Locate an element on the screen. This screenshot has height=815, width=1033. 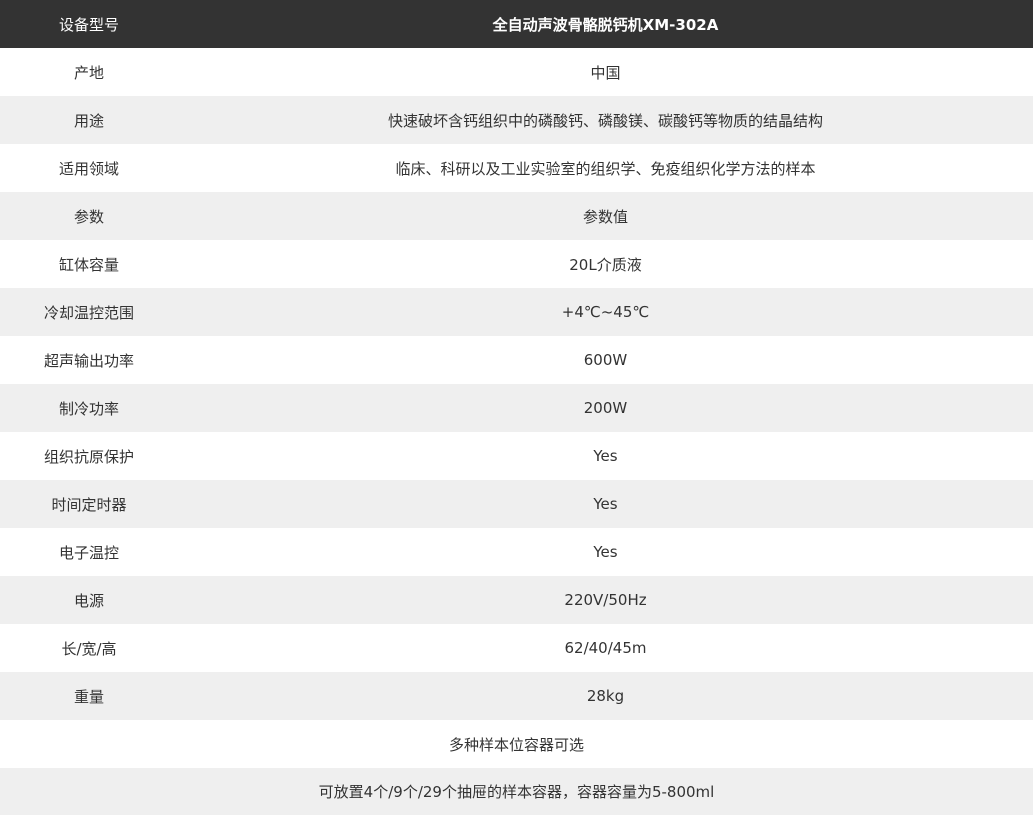
table-row: 电子温控 Yes is located at coordinates (516, 552).